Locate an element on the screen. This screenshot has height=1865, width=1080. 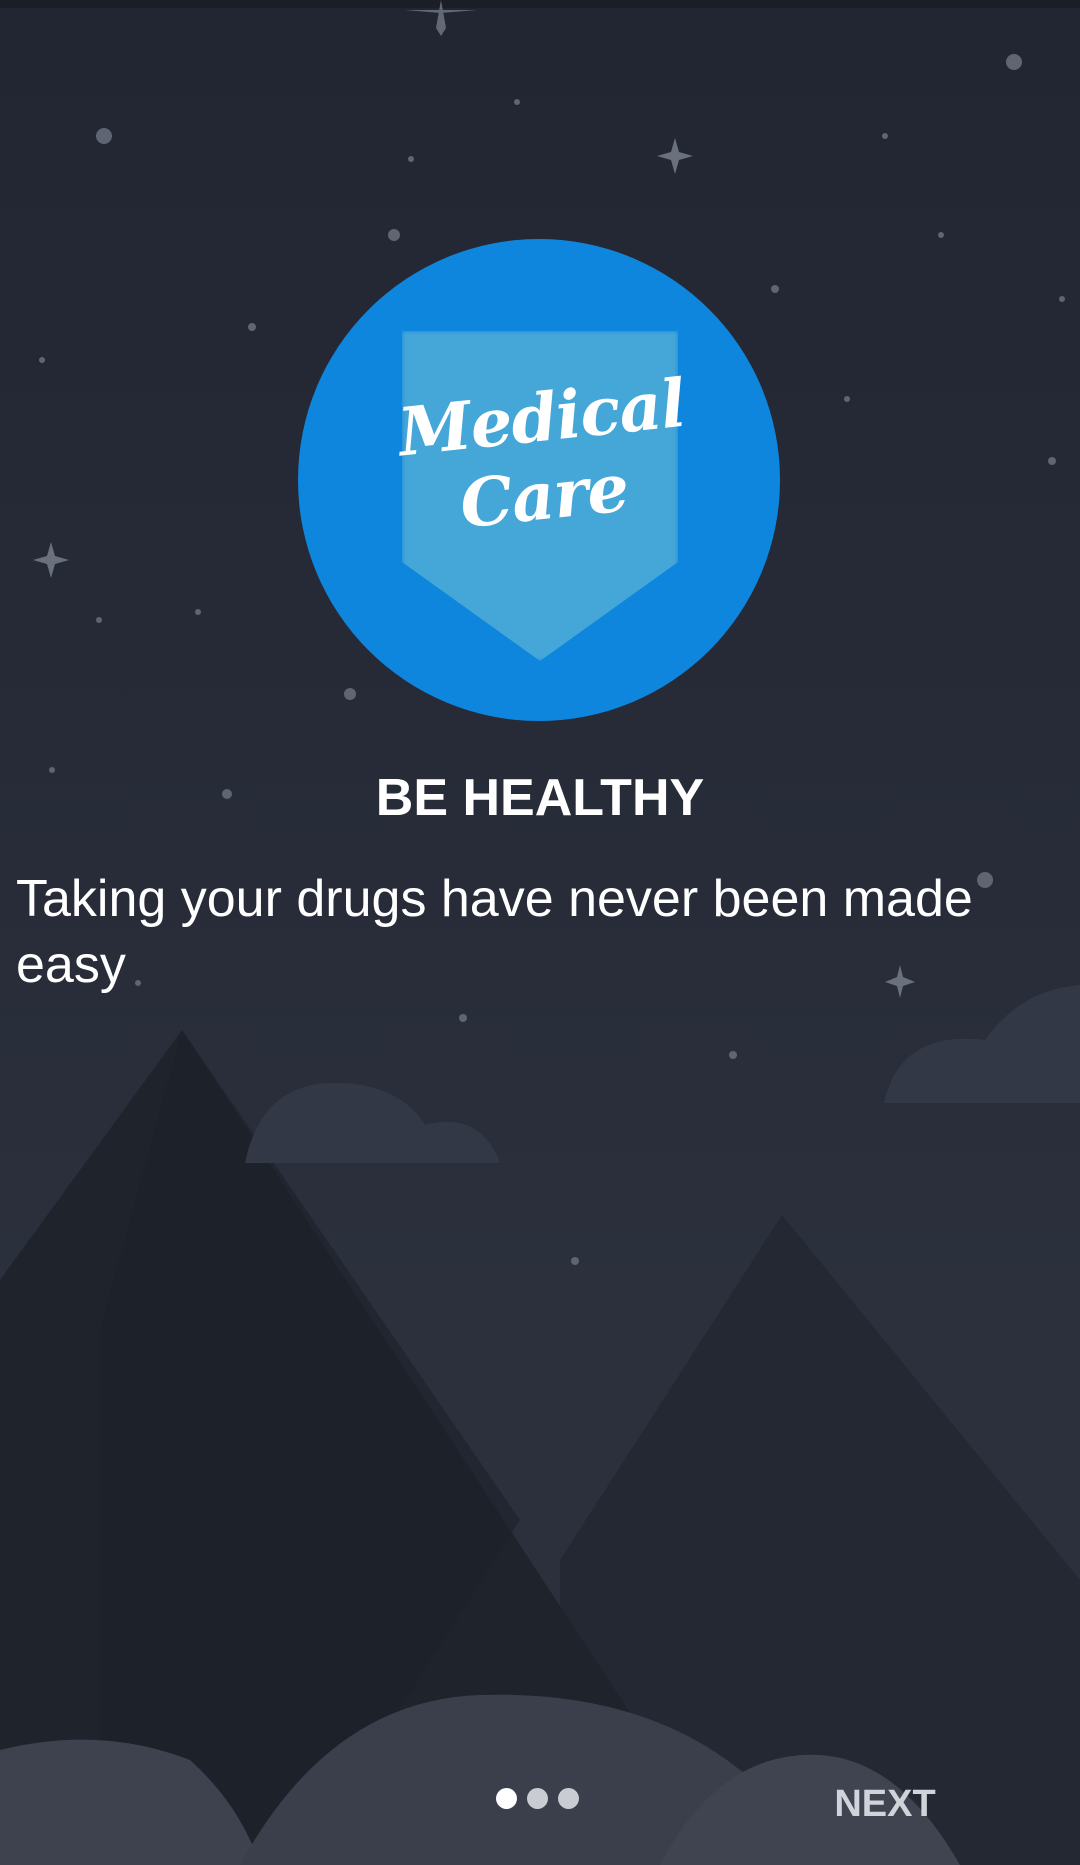
onboarding-title: BE HEALTHY is located at coordinates (540, 798).